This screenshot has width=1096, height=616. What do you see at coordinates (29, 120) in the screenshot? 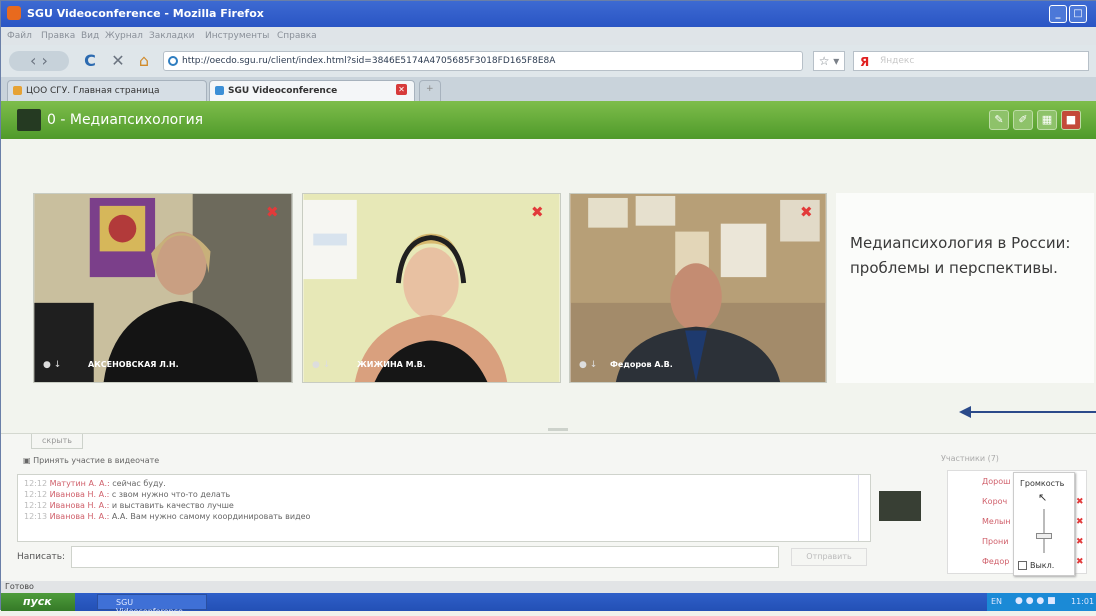
I see `room-icon` at bounding box center [29, 120].